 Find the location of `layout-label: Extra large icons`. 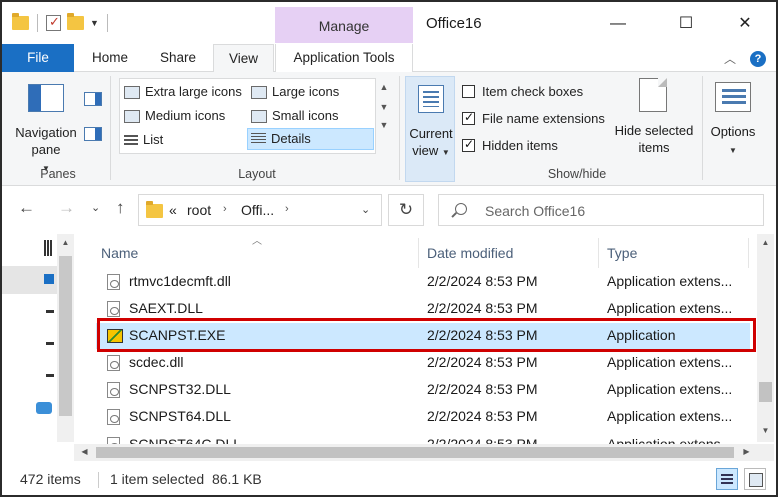

layout-label: Extra large icons is located at coordinates (193, 91).